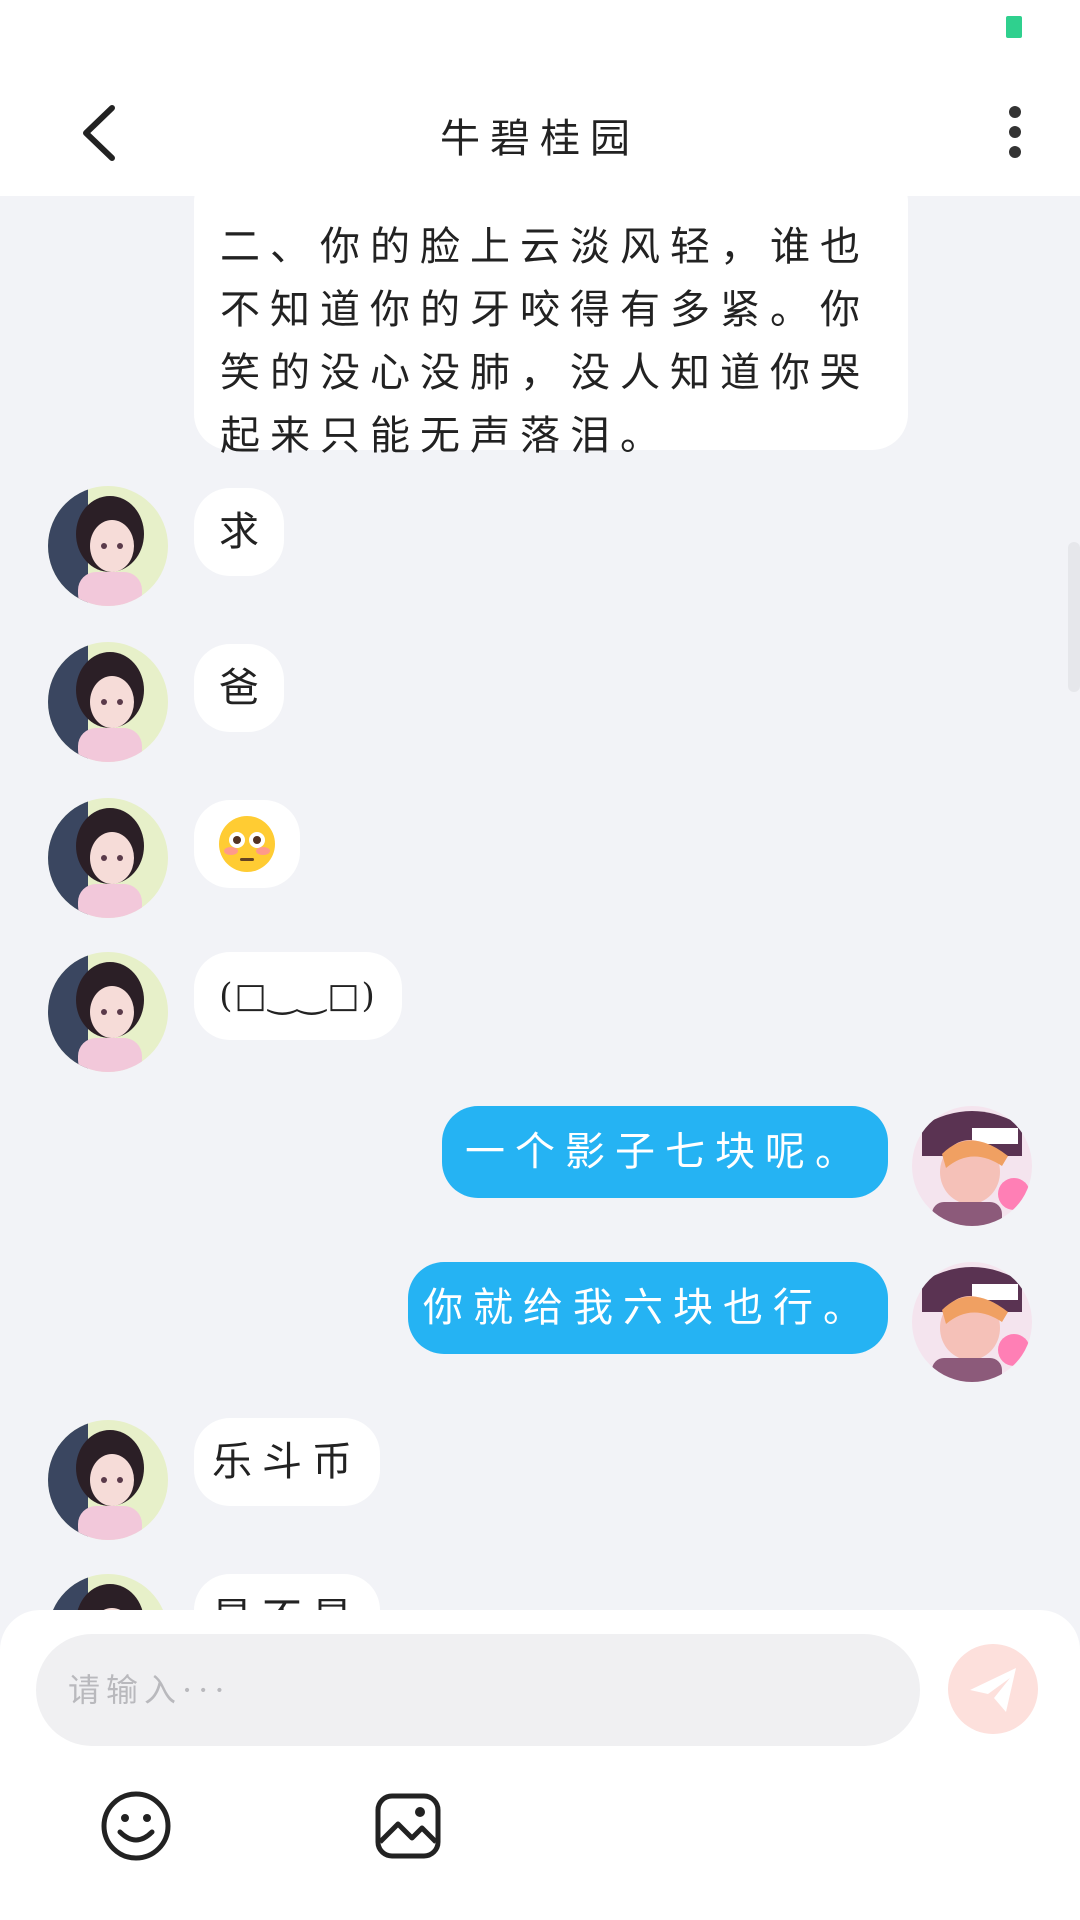 The image size is (1080, 1920). I want to click on image-icon, so click(408, 1826).